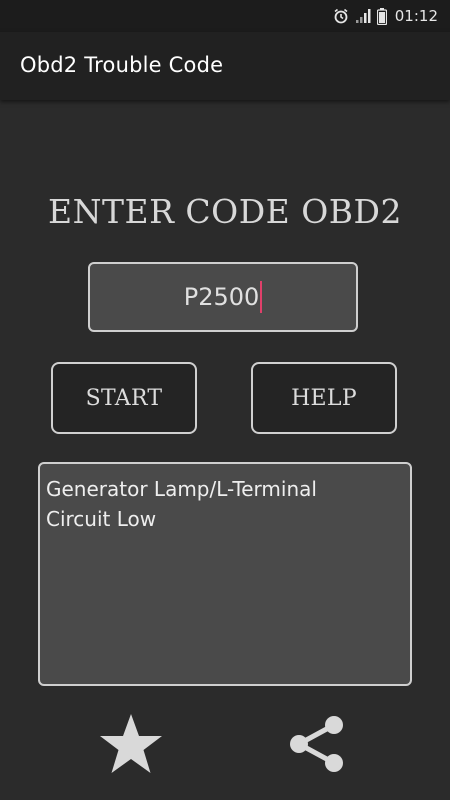 This screenshot has height=800, width=450. Describe the element at coordinates (131, 744) in the screenshot. I see `star-icon` at that location.